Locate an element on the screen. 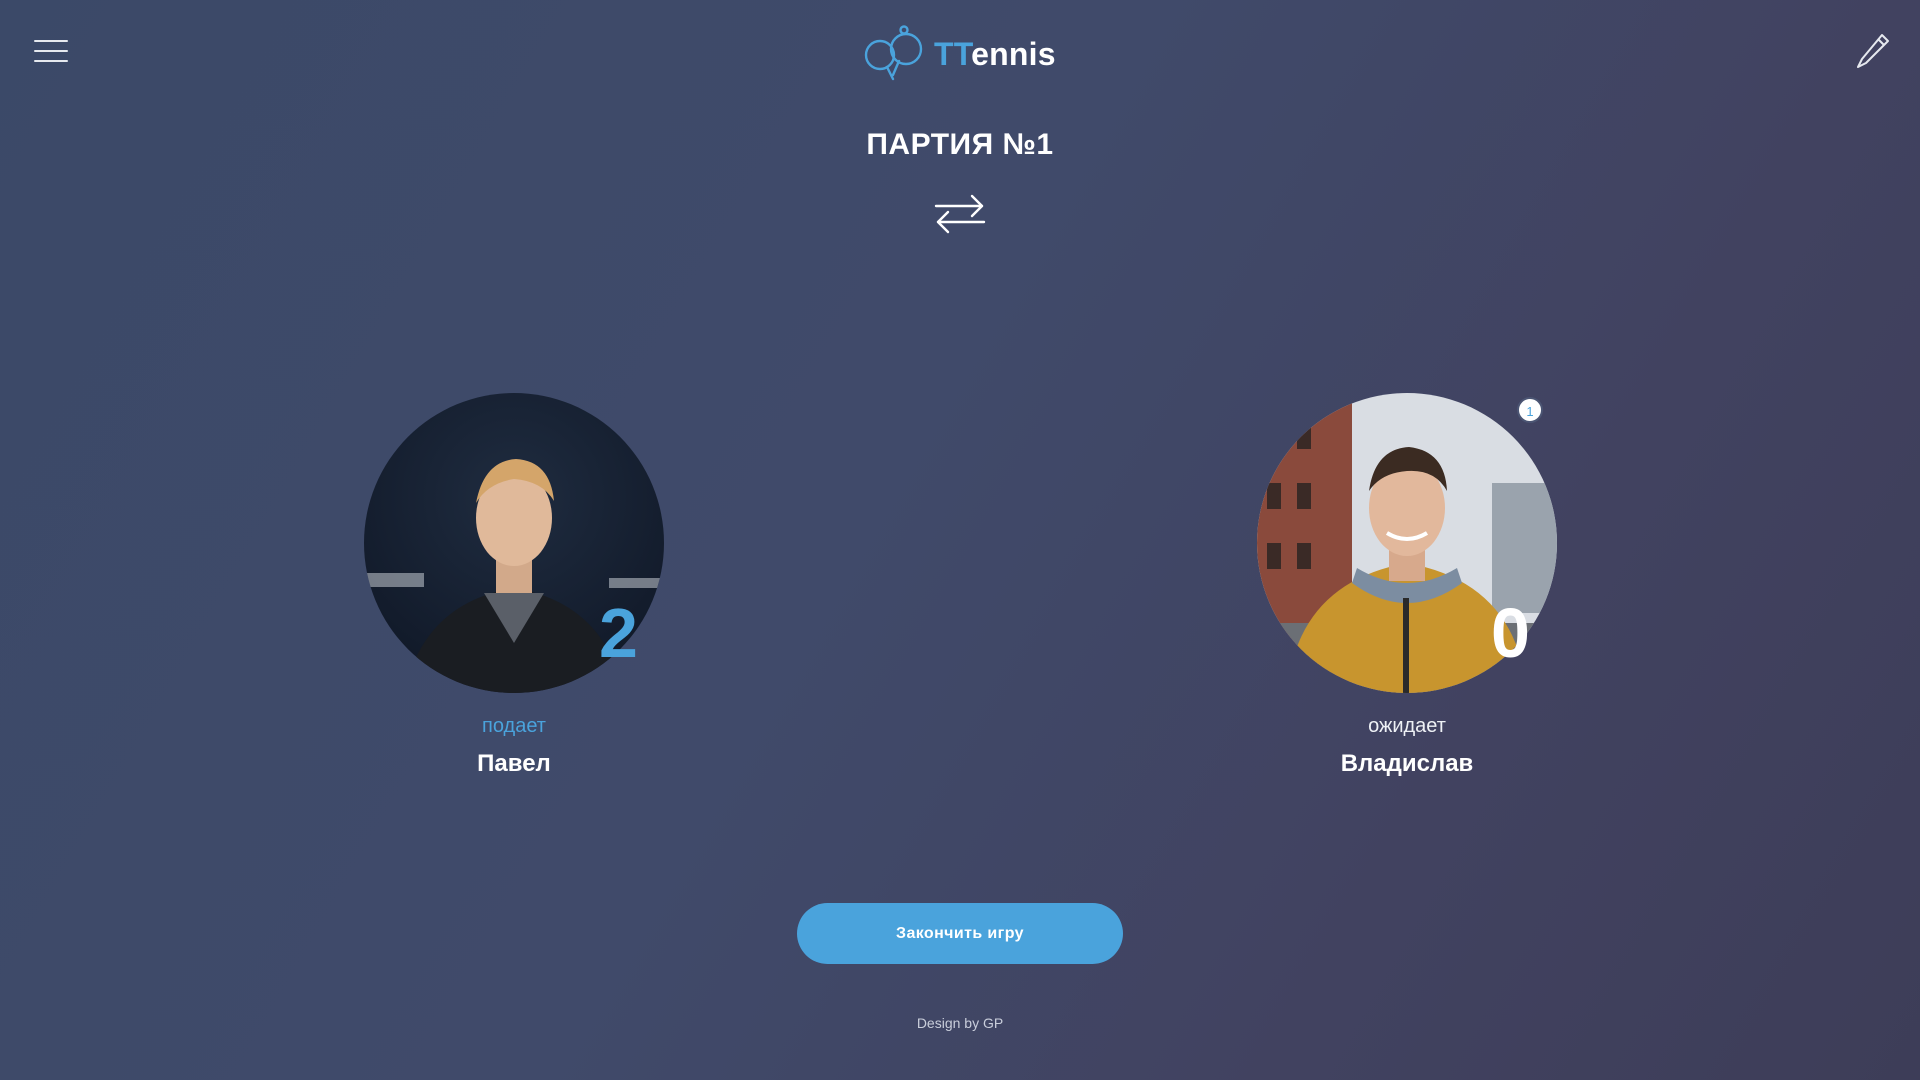 The width and height of the screenshot is (1920, 1080). swap-arrows-icon is located at coordinates (960, 214).